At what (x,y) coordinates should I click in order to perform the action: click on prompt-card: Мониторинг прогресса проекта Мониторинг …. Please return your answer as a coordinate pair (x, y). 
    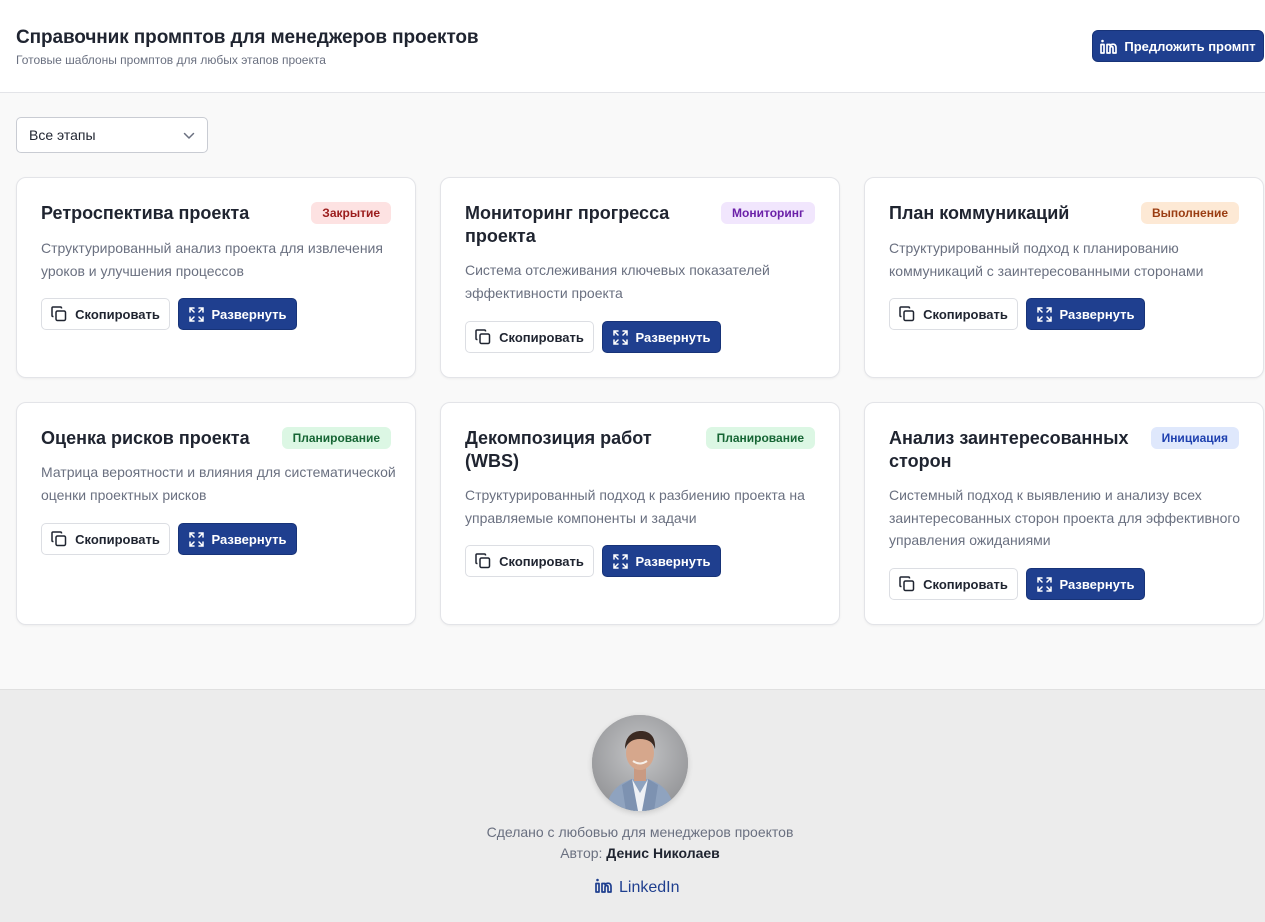
    Looking at the image, I should click on (640, 277).